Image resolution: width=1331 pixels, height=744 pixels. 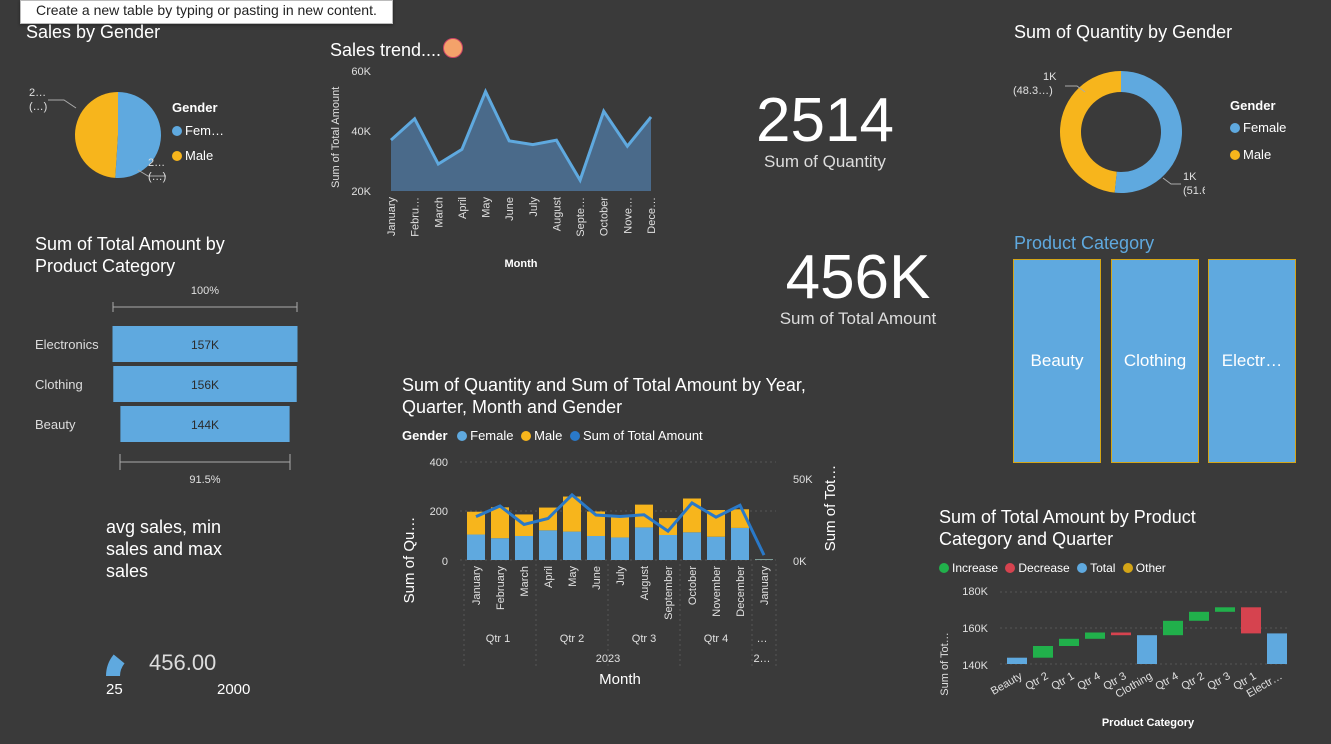 I want to click on waterfall-legend: Increase Decrease Total Other, so click(x=1052, y=568).